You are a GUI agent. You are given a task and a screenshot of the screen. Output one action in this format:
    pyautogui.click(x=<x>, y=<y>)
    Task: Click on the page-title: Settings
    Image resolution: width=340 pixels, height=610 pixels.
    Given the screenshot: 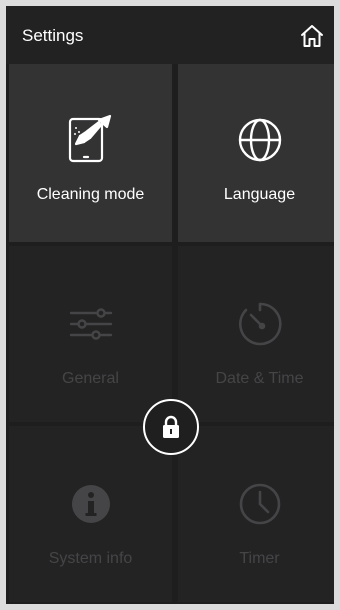 What is the action you would take?
    pyautogui.click(x=53, y=35)
    